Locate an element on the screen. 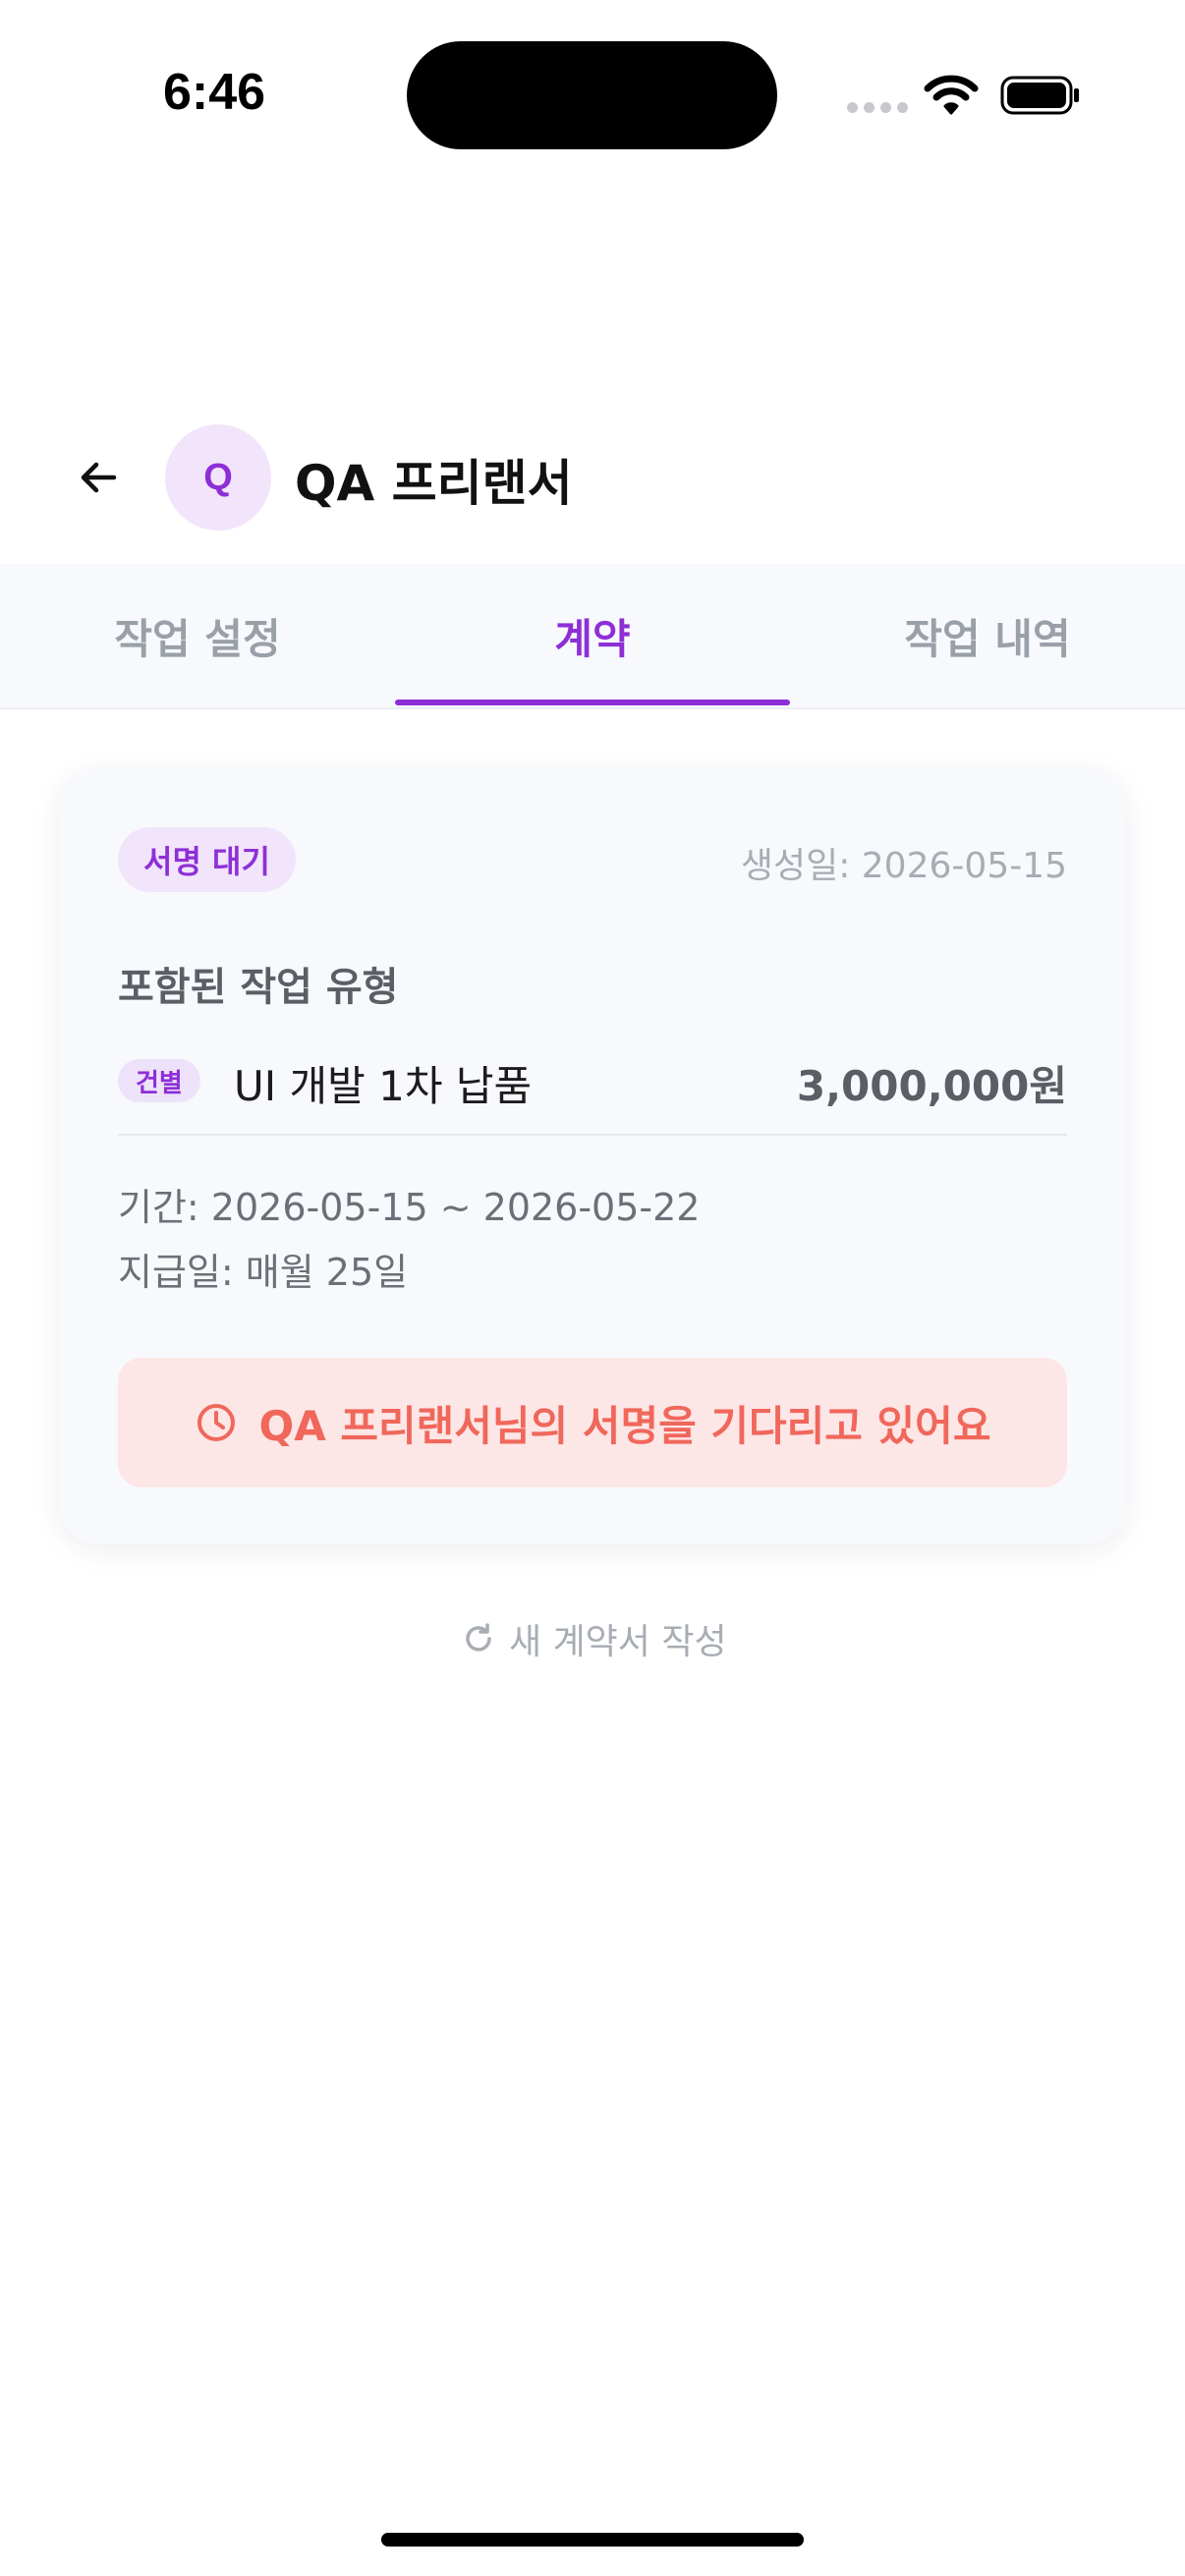 This screenshot has height=2576, width=1185. work-type-name: UI 개발 1차 납품 is located at coordinates (384, 1086).